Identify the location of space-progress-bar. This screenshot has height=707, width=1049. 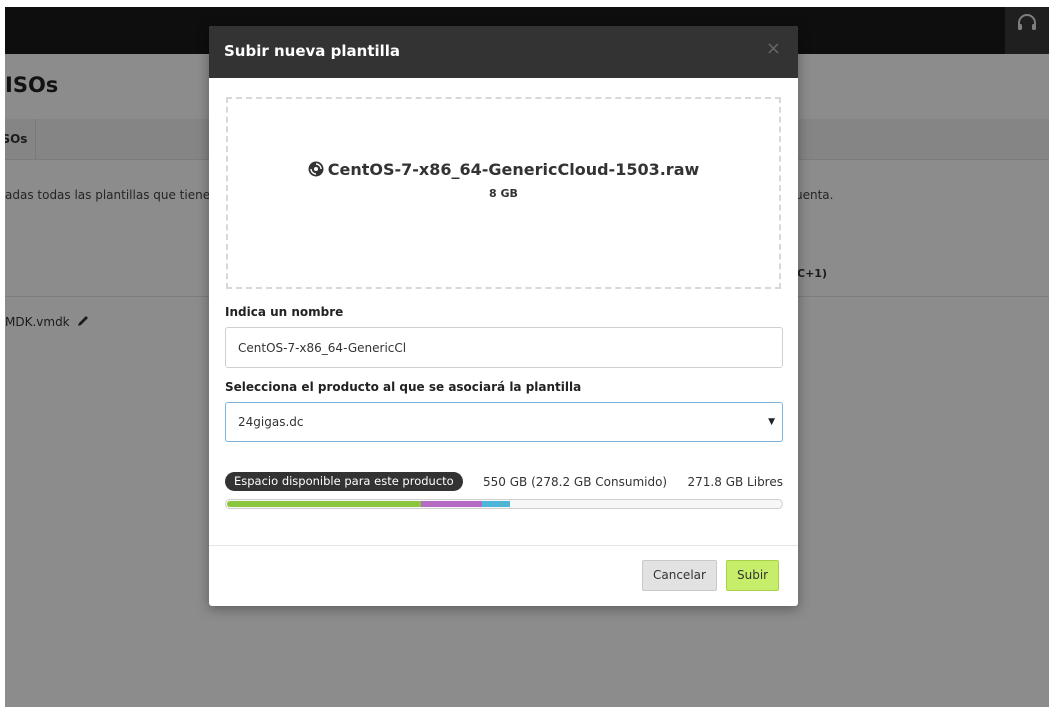
(504, 504).